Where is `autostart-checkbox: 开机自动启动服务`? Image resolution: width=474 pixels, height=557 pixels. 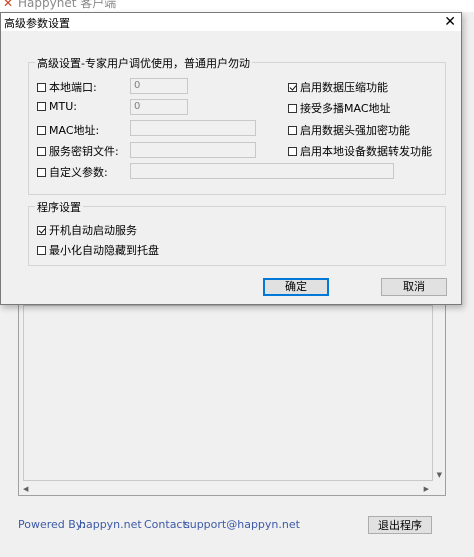
autostart-checkbox: 开机自动启动服务 is located at coordinates (87, 230).